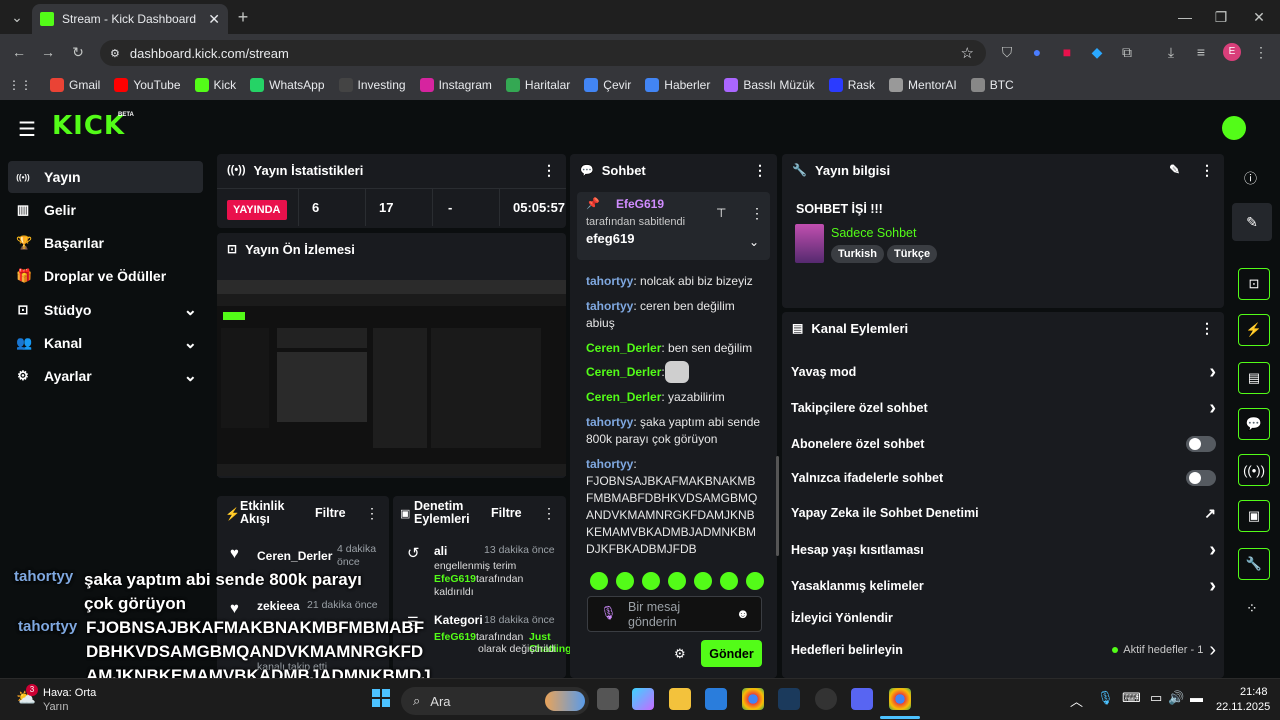 The width and height of the screenshot is (1280, 720). Describe the element at coordinates (874, 233) in the screenshot. I see `category-link: Sadece Sohbet` at that location.